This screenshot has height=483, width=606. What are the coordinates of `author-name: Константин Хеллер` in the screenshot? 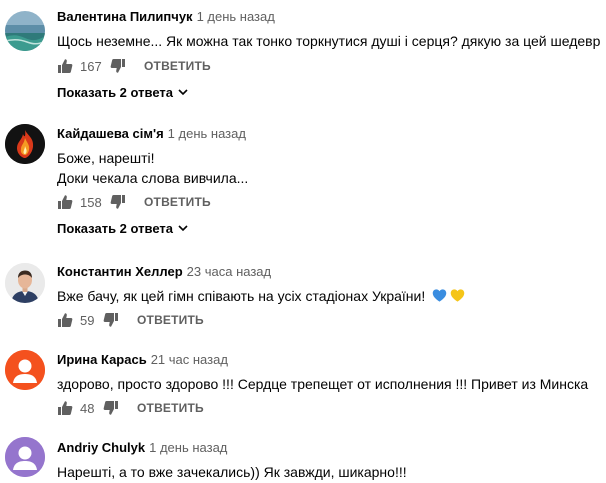 It's located at (120, 271).